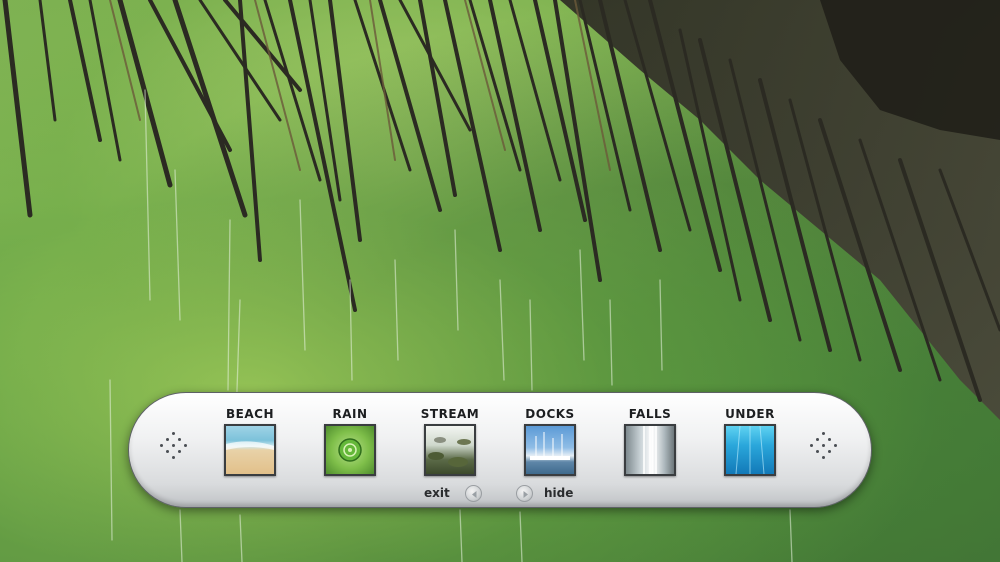 This screenshot has height=562, width=1000. What do you see at coordinates (559, 493) in the screenshot?
I see `hide-label: hide` at bounding box center [559, 493].